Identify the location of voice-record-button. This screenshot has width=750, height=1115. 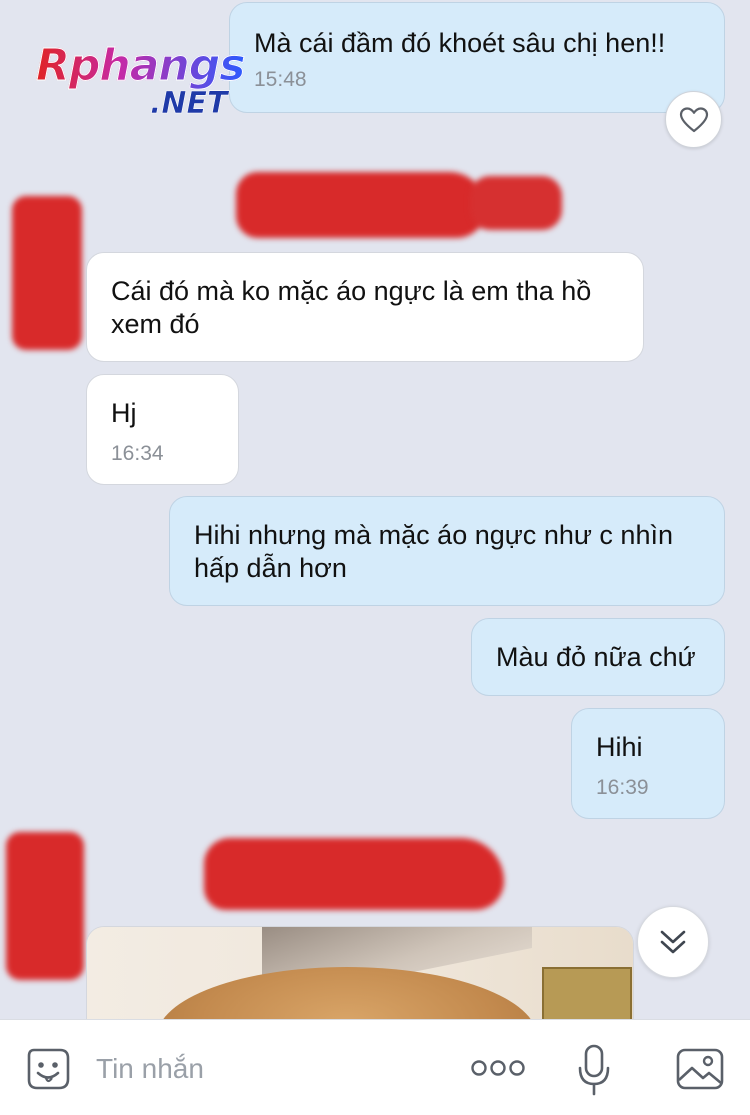
(594, 1070).